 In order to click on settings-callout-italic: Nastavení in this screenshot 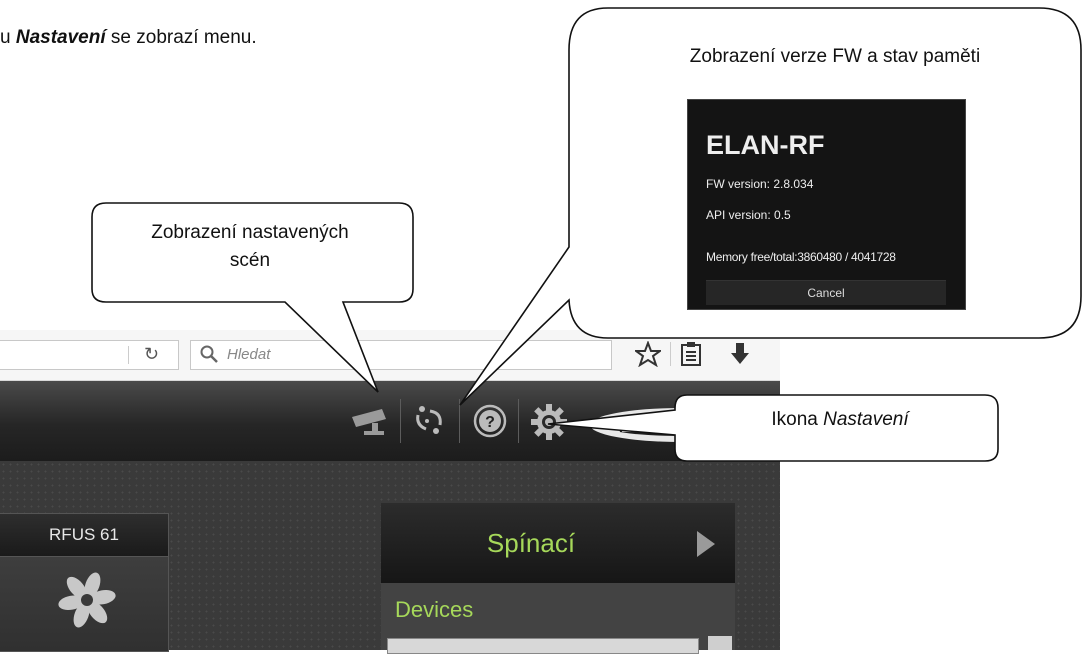, I will do `click(866, 419)`.